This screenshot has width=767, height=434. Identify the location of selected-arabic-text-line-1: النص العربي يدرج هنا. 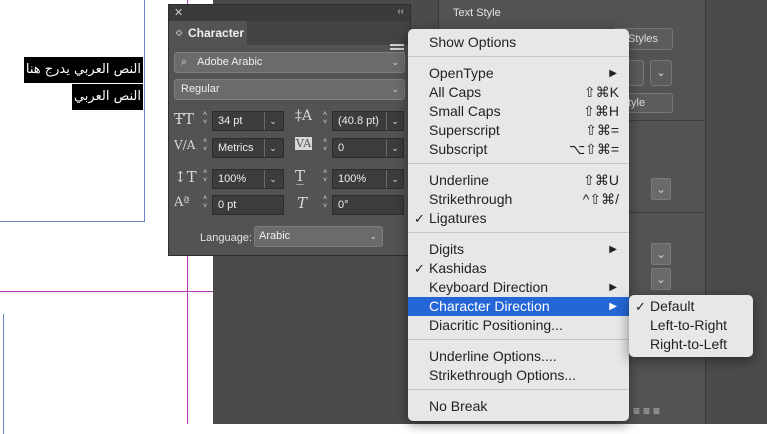
(83, 70).